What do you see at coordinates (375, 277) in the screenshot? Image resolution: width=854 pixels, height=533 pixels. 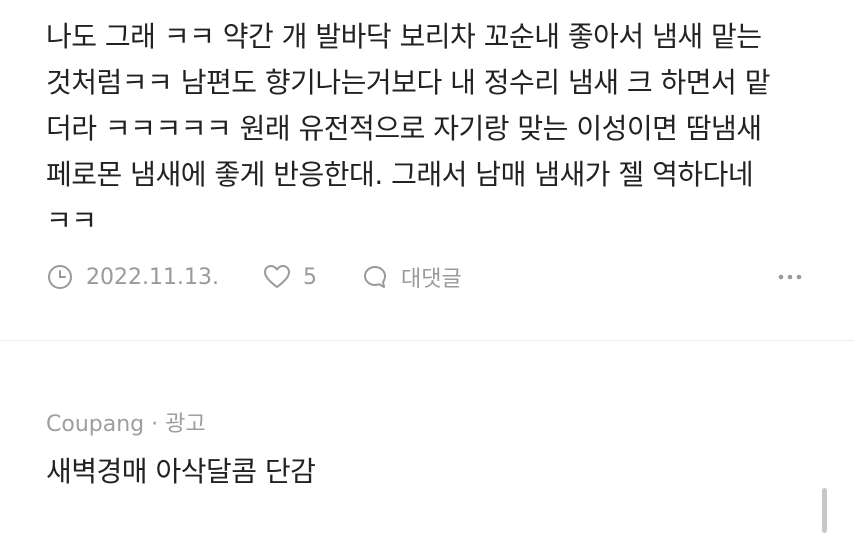 I see `speech-bubble-icon` at bounding box center [375, 277].